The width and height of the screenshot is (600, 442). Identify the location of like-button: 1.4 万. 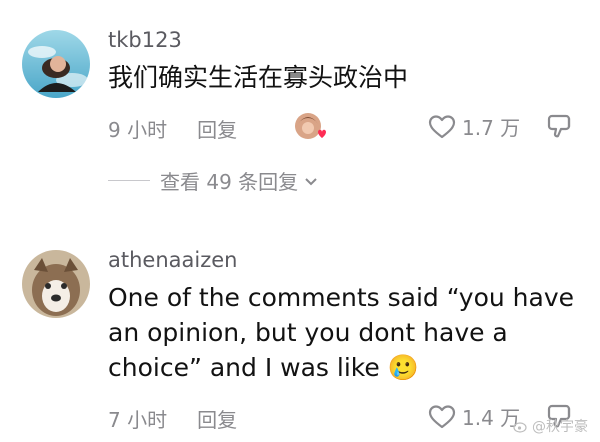
(474, 416).